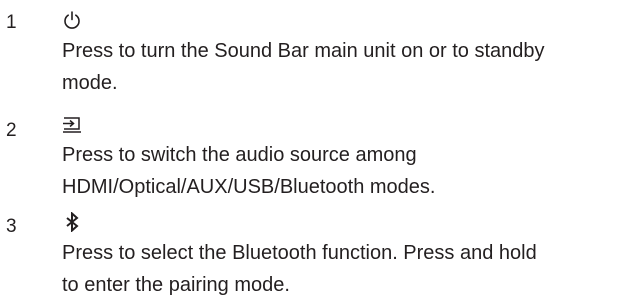  I want to click on input-source-icon, so click(72, 124).